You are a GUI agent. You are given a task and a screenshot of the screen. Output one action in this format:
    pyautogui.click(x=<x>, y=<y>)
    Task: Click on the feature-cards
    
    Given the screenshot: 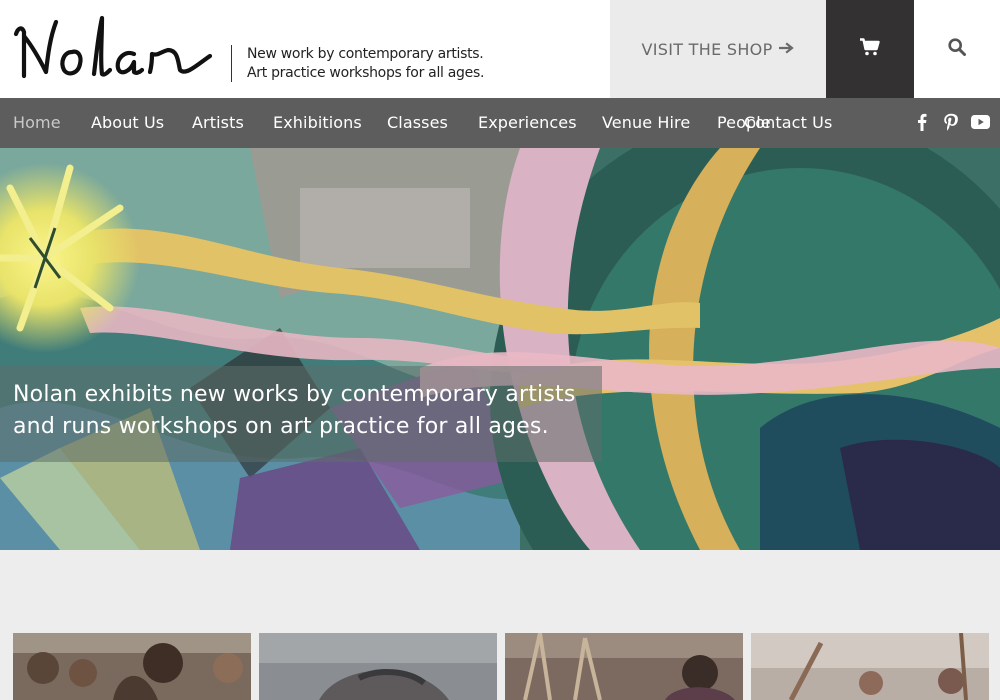 What is the action you would take?
    pyautogui.click(x=500, y=666)
    